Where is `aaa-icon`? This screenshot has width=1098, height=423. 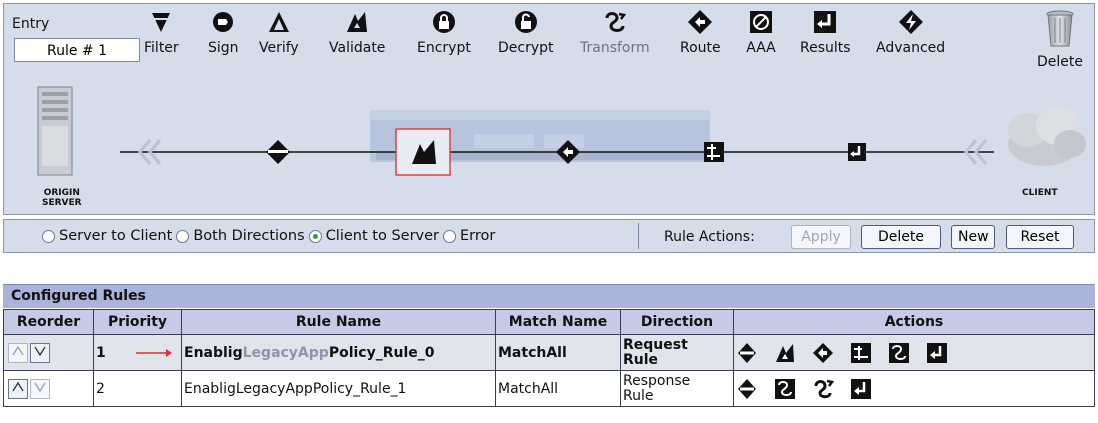
aaa-icon is located at coordinates (761, 22).